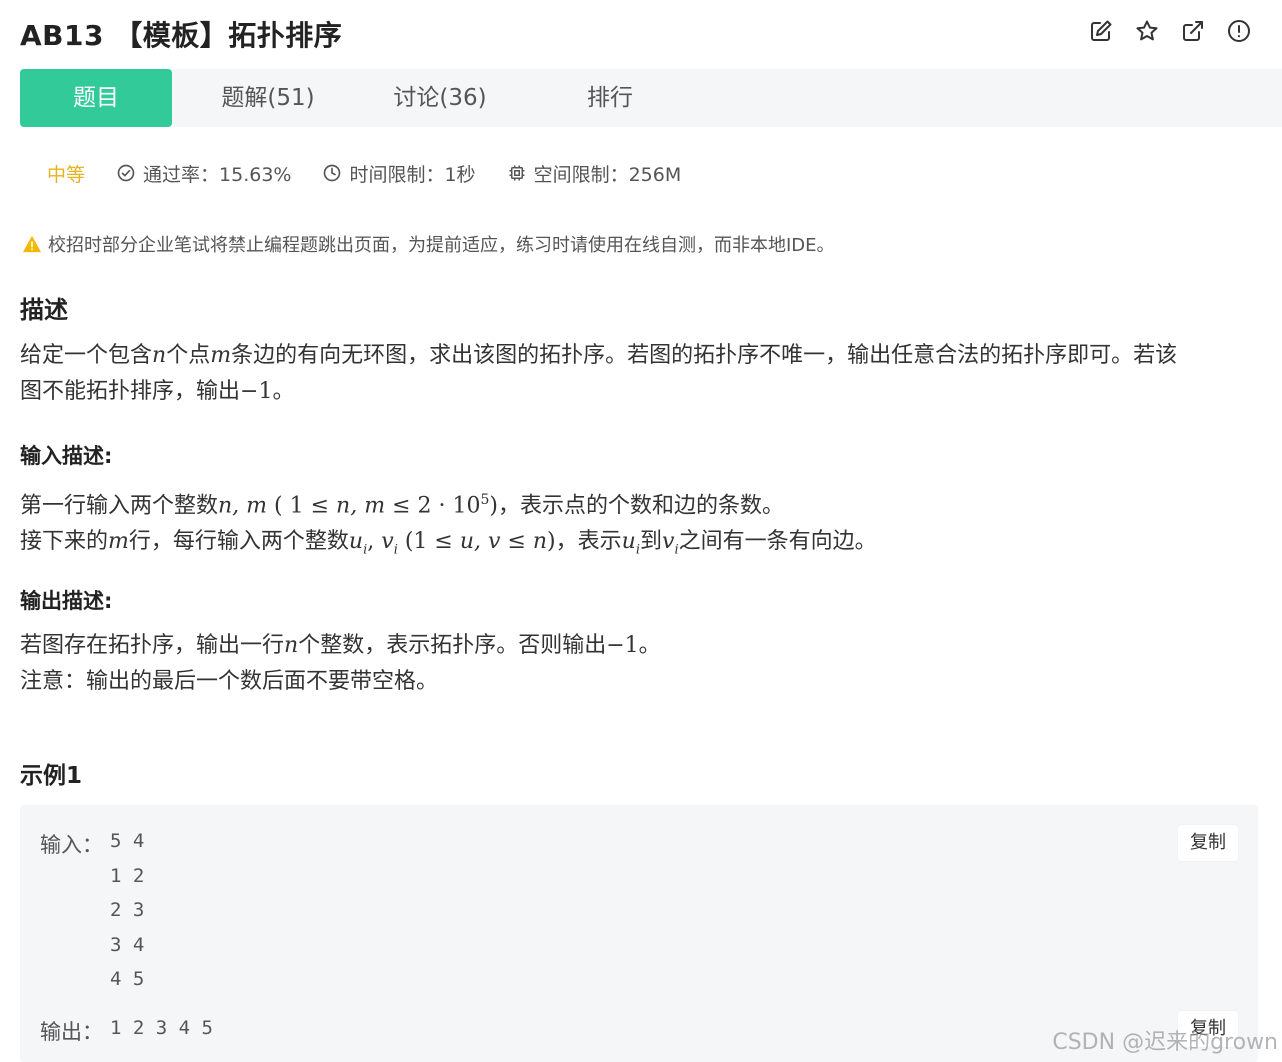  I want to click on desc-text: 给定一个包含, so click(86, 355).